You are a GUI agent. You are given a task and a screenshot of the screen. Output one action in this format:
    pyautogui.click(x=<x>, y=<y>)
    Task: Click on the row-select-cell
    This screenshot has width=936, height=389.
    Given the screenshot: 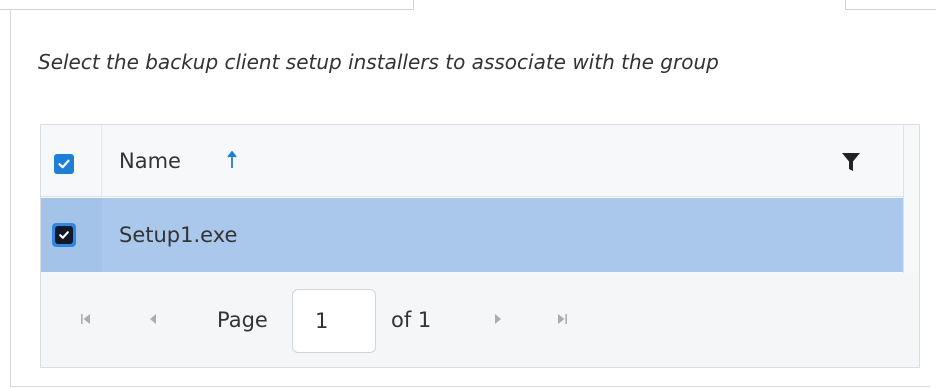 What is the action you would take?
    pyautogui.click(x=71, y=235)
    